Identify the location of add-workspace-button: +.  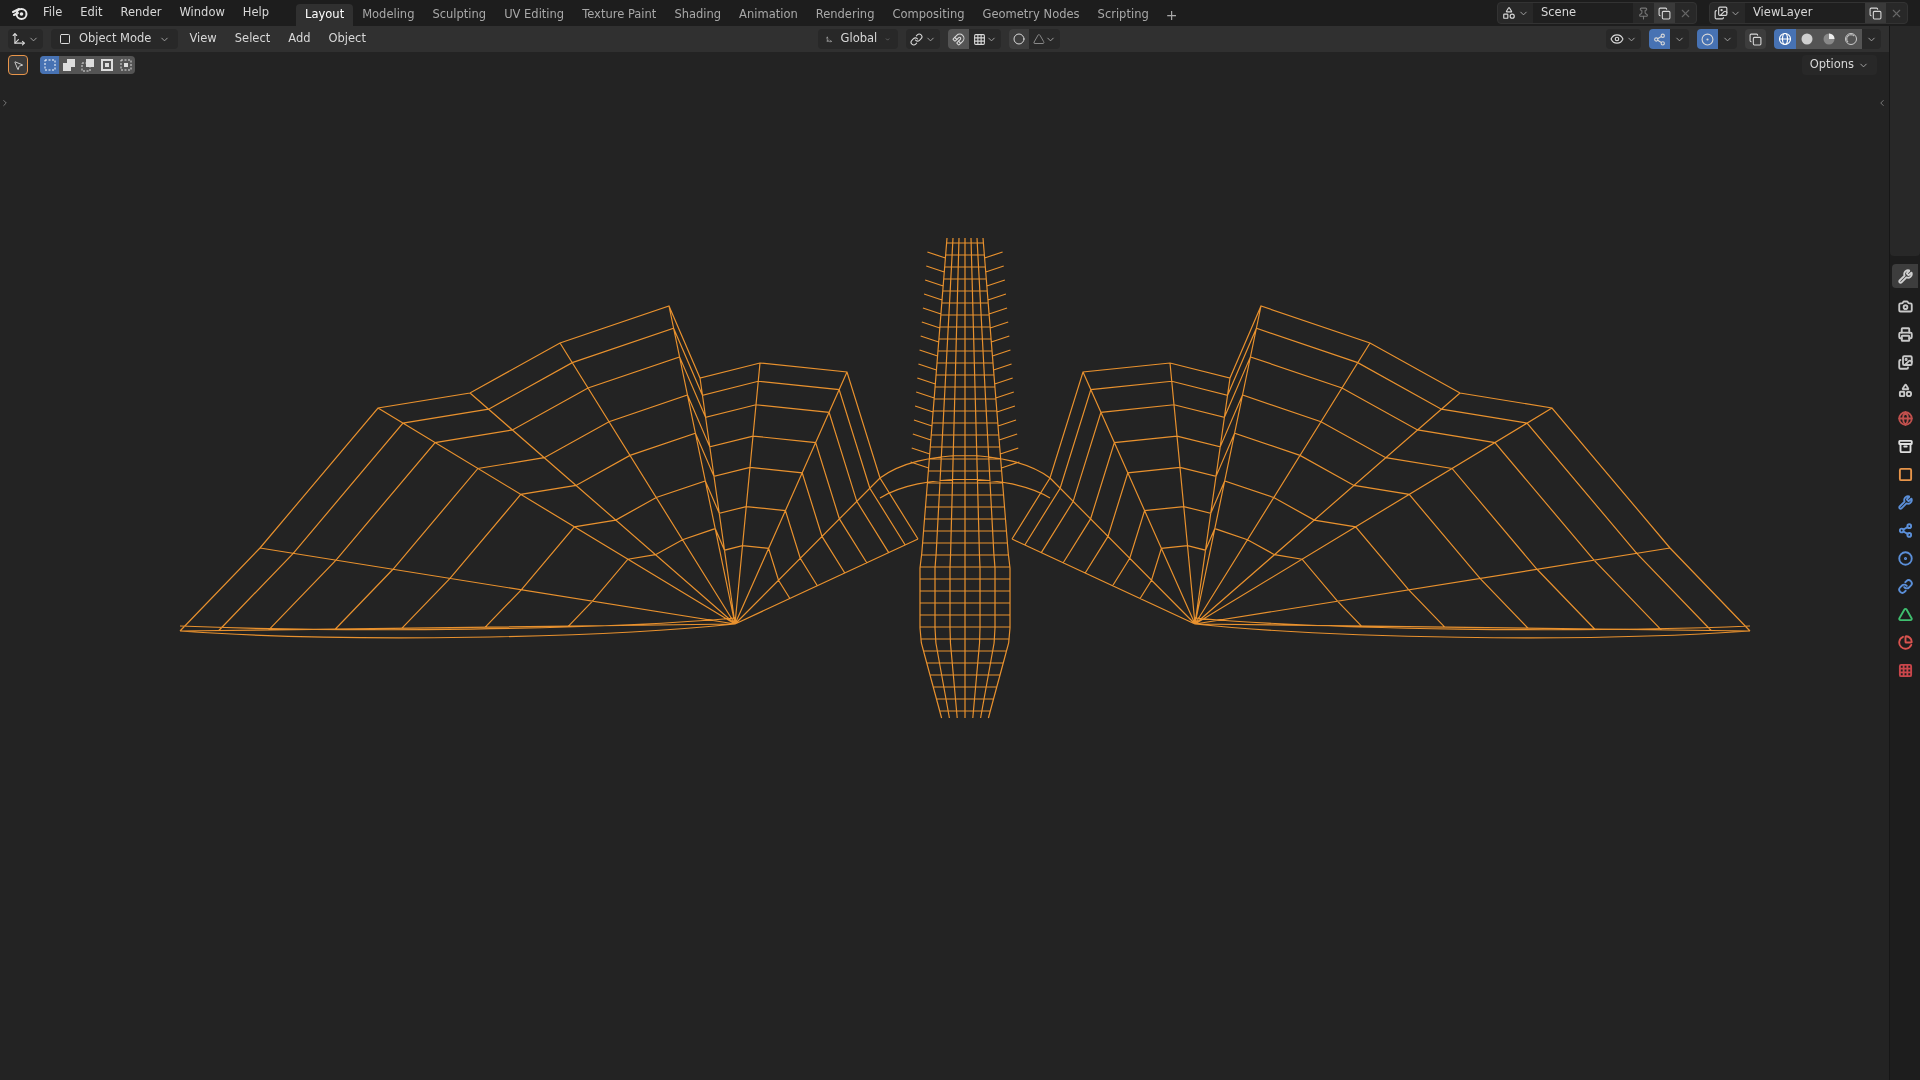
(1171, 15).